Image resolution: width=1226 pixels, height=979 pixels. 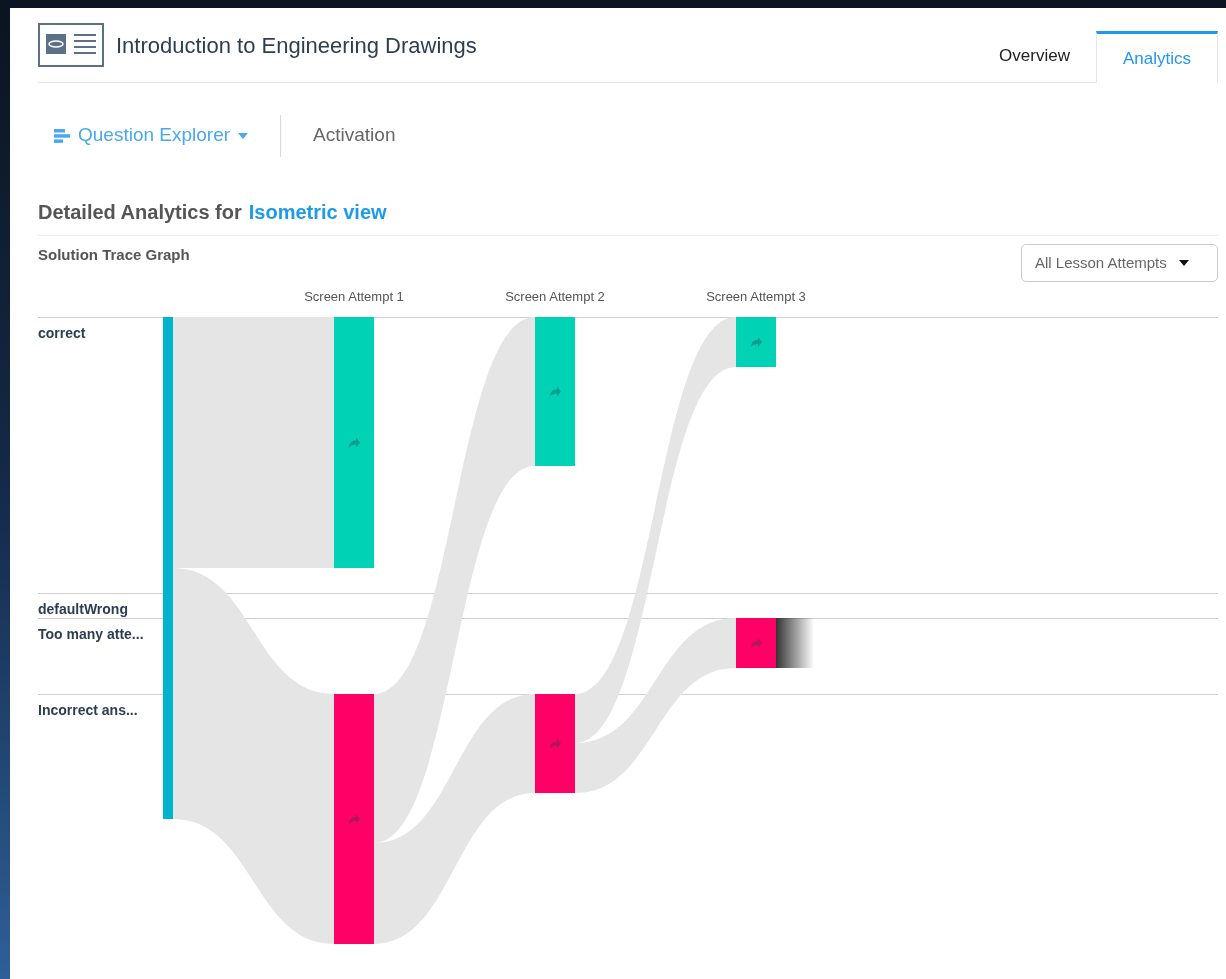 I want to click on tab: Analytics, so click(x=1156, y=57).